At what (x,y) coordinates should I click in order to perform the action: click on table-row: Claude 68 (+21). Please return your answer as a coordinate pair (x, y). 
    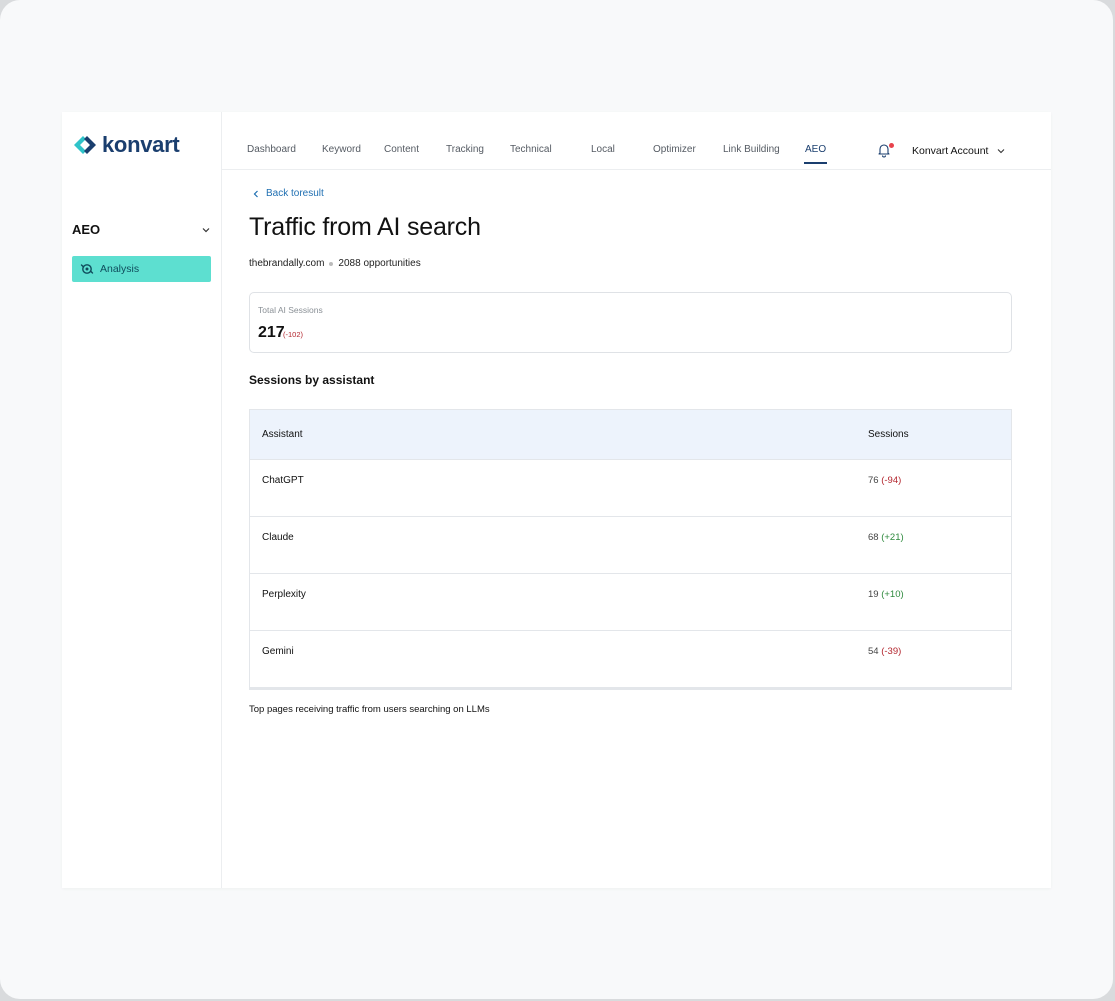
    Looking at the image, I should click on (630, 544).